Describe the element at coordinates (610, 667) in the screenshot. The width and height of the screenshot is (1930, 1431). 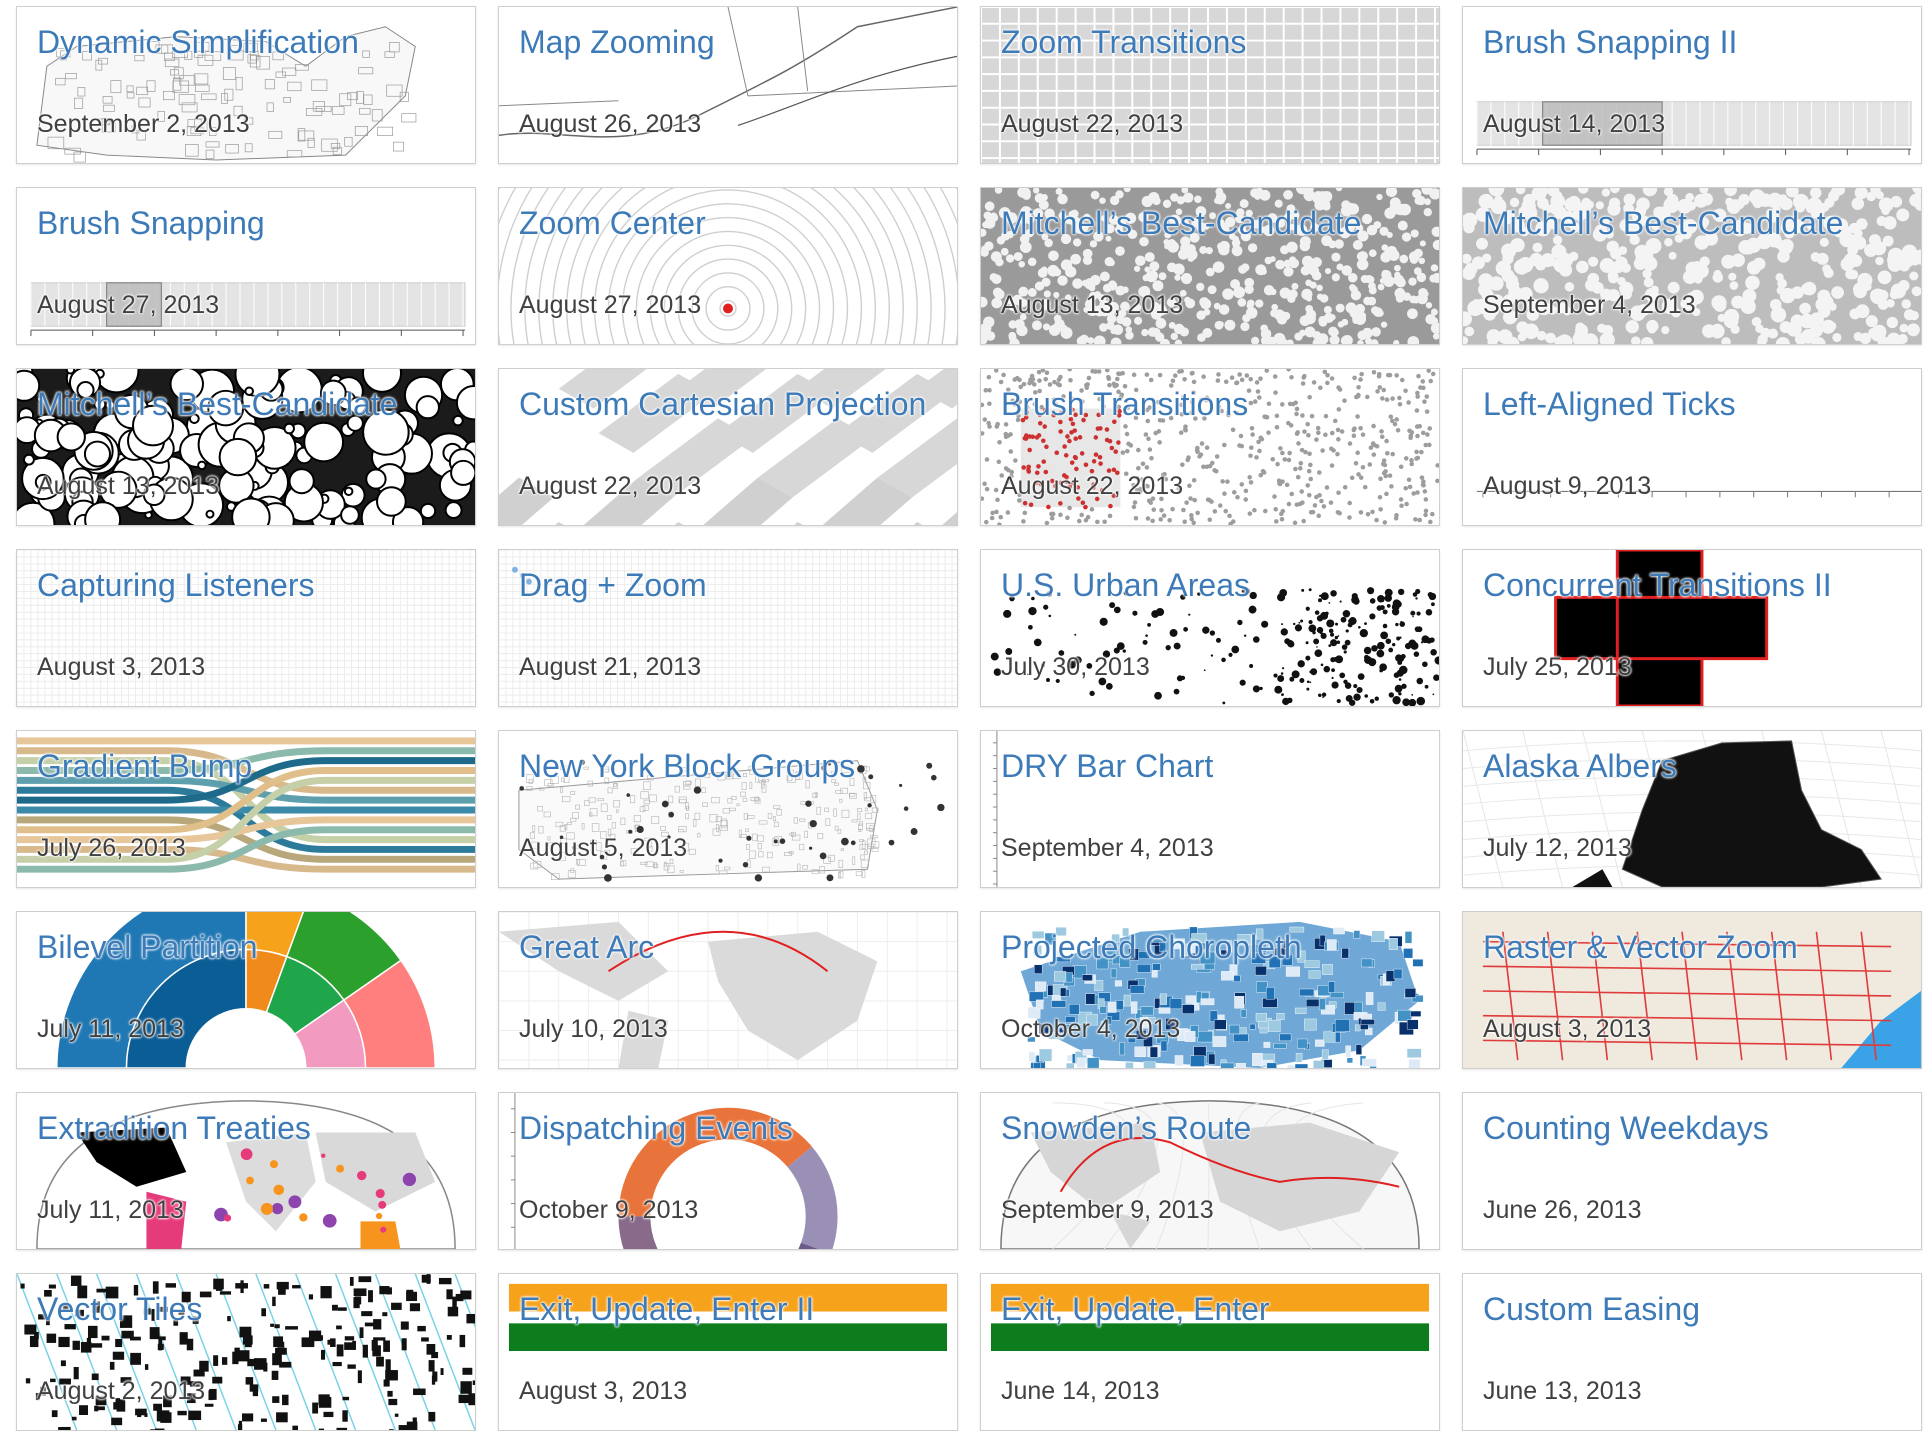
I see `card-date: August 21, 2013` at that location.